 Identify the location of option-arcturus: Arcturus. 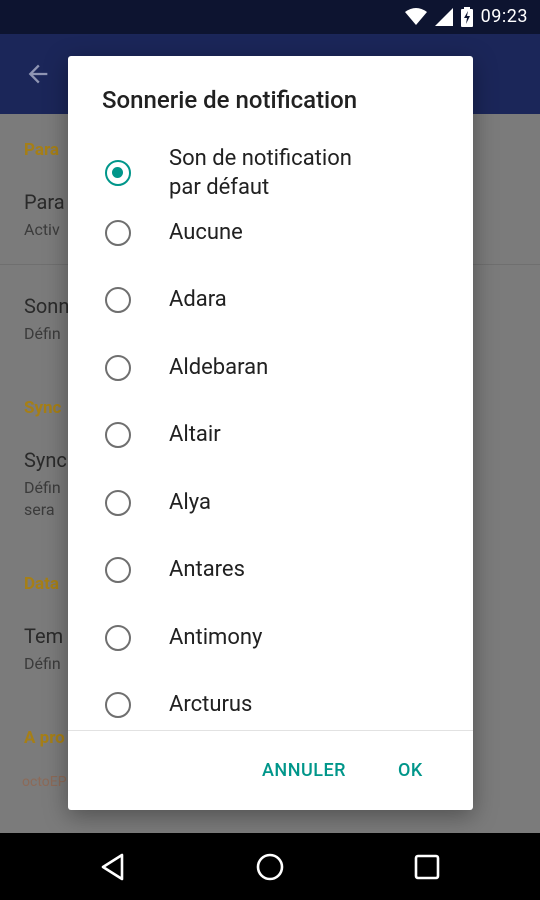
(270, 706).